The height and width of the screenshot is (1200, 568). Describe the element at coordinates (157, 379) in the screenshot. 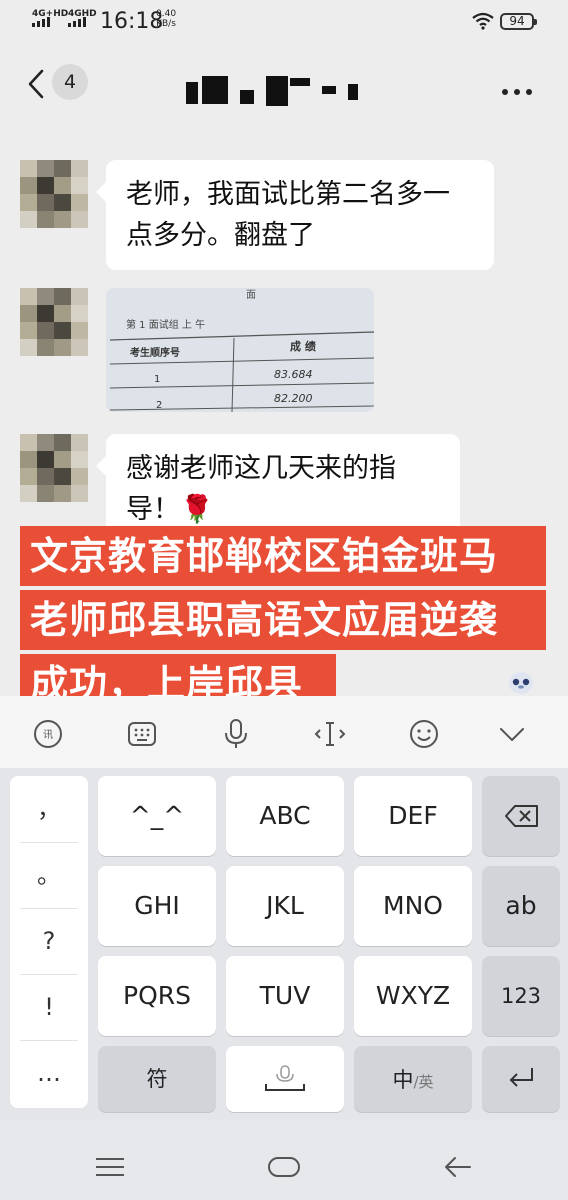

I see `photo-row-seq: 1` at that location.